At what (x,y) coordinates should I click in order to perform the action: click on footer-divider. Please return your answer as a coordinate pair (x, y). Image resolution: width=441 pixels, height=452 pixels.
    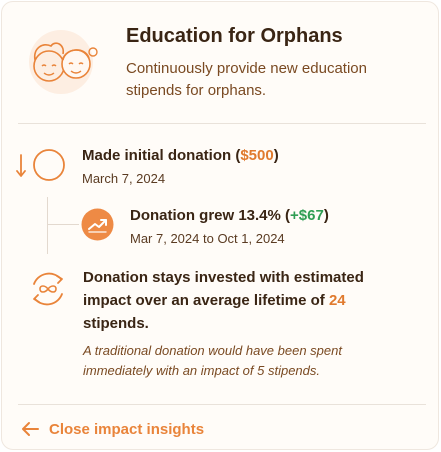
    Looking at the image, I should click on (222, 404).